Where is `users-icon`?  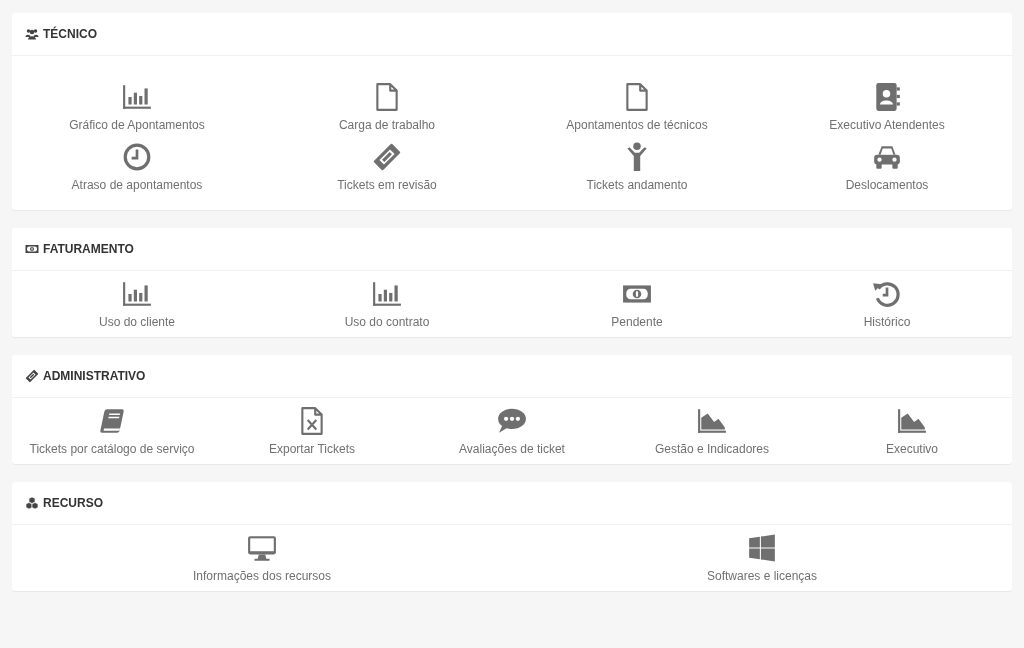
users-icon is located at coordinates (32, 34).